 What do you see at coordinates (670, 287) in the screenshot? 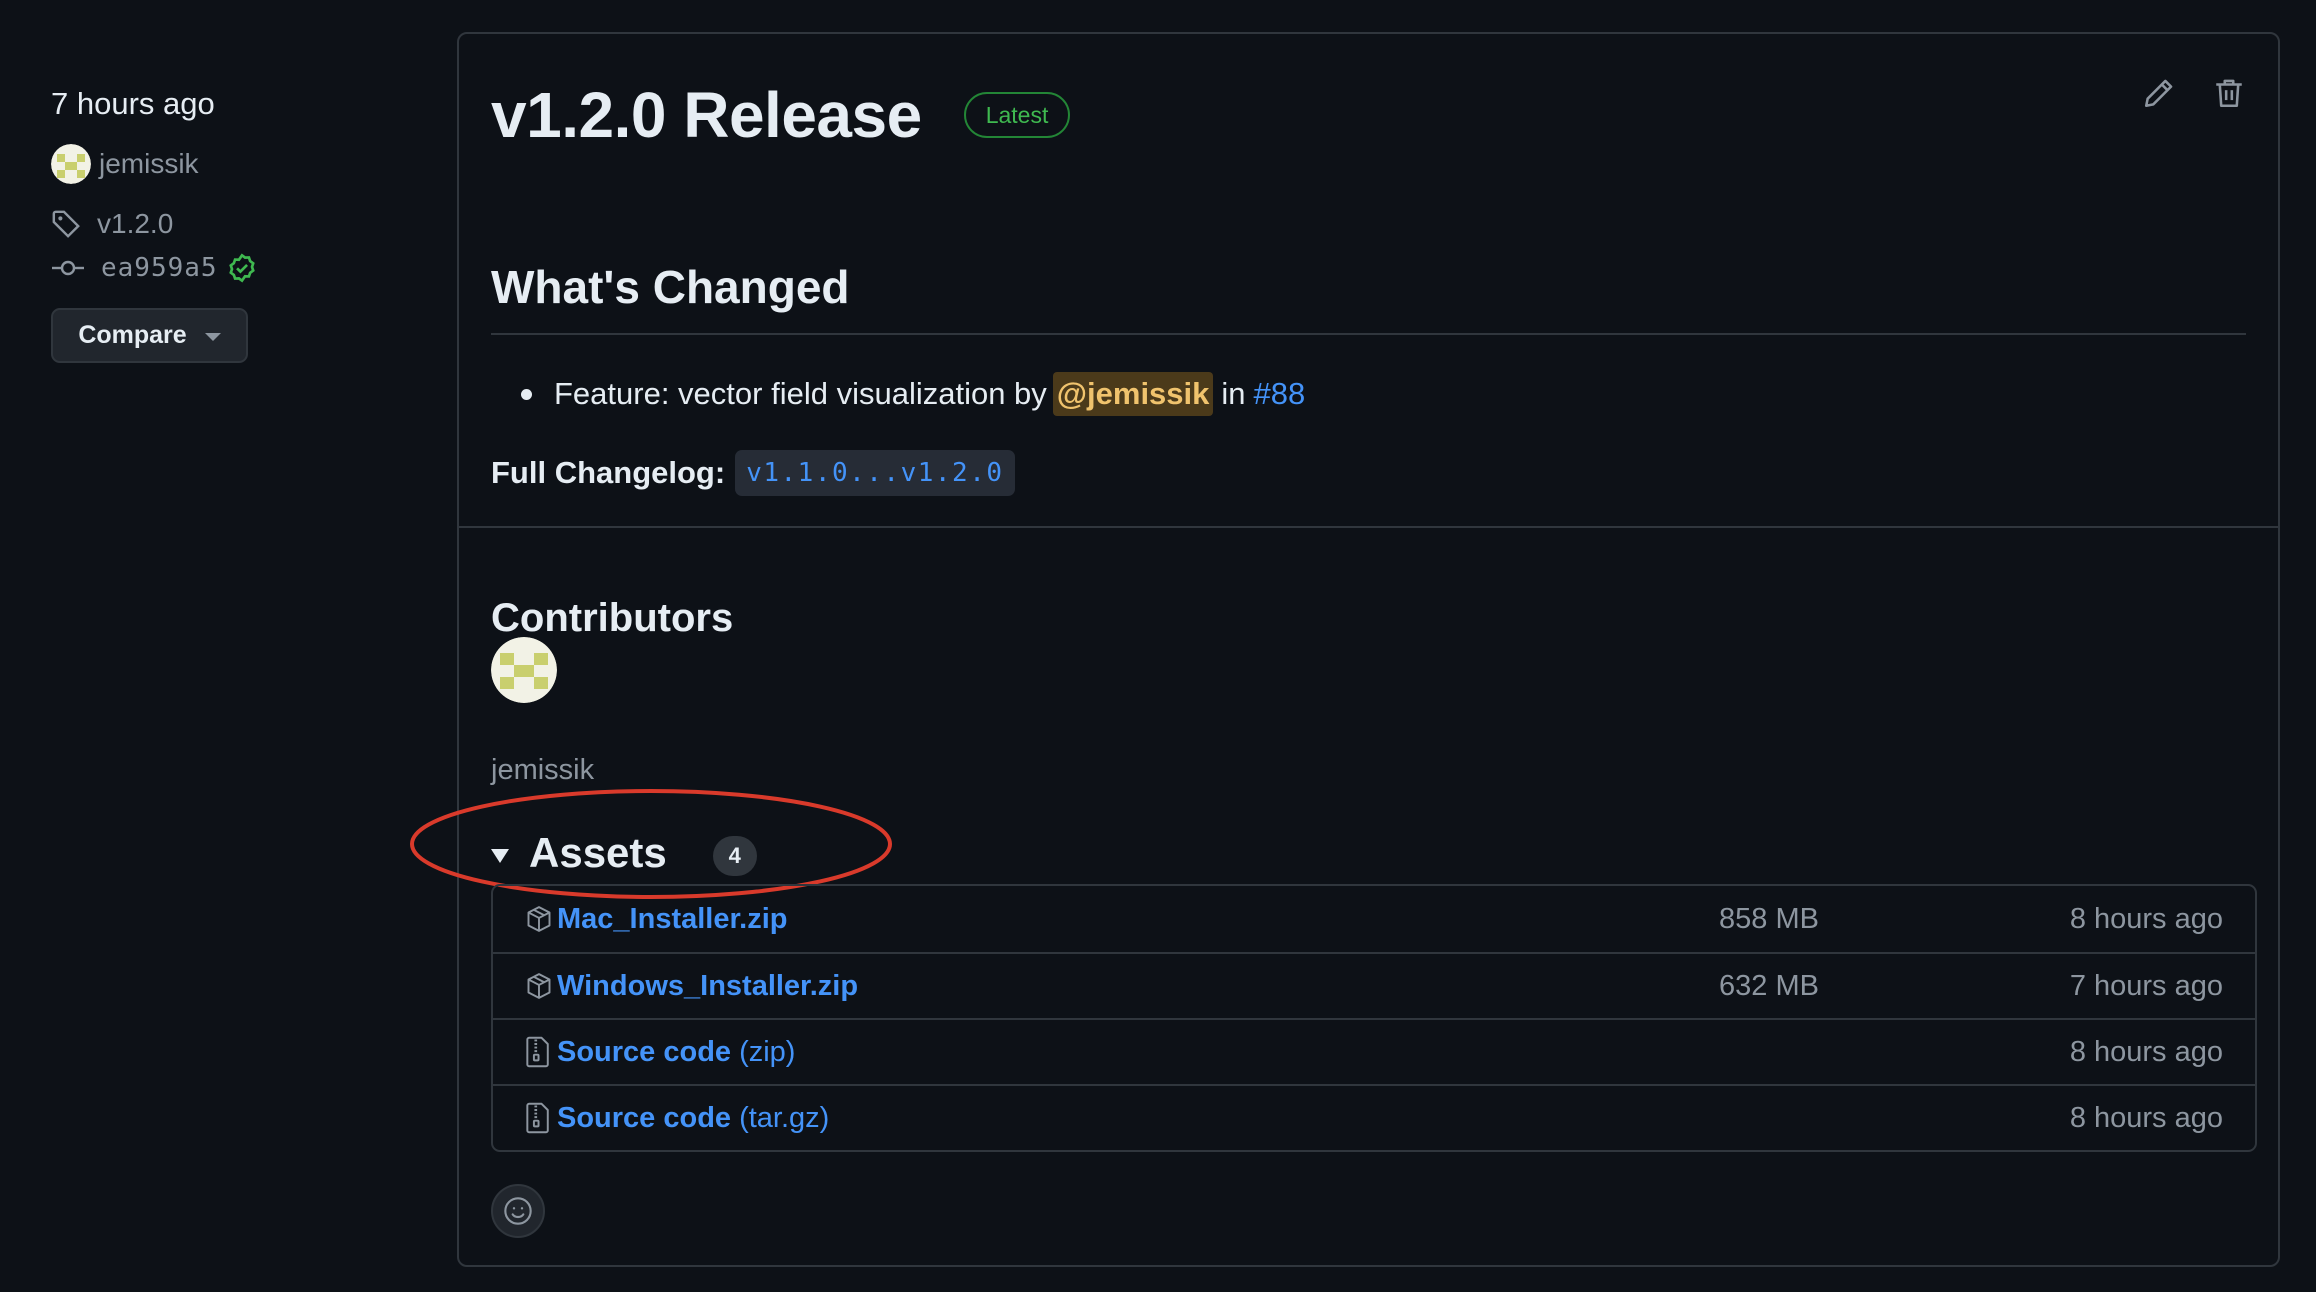
I see `whats-changed-heading: What's Changed` at bounding box center [670, 287].